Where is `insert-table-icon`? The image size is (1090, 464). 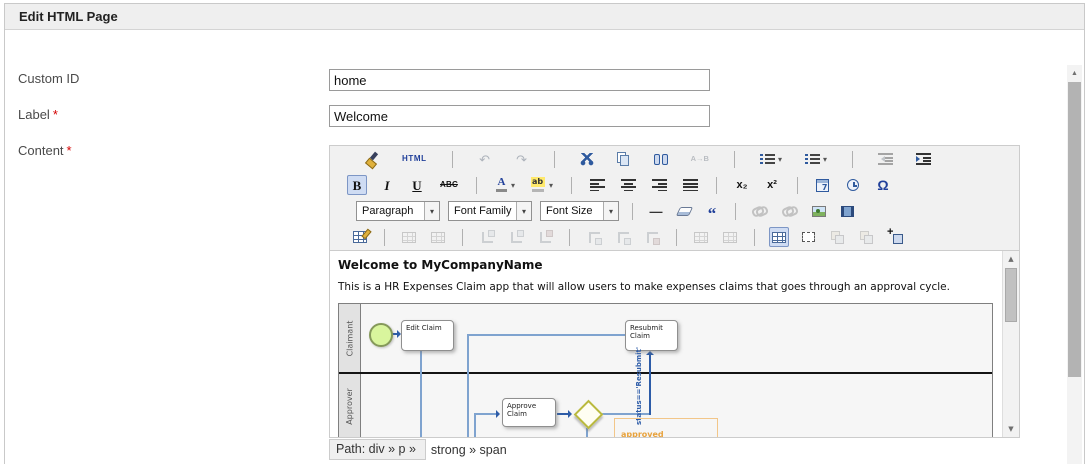
insert-table-icon is located at coordinates (360, 237).